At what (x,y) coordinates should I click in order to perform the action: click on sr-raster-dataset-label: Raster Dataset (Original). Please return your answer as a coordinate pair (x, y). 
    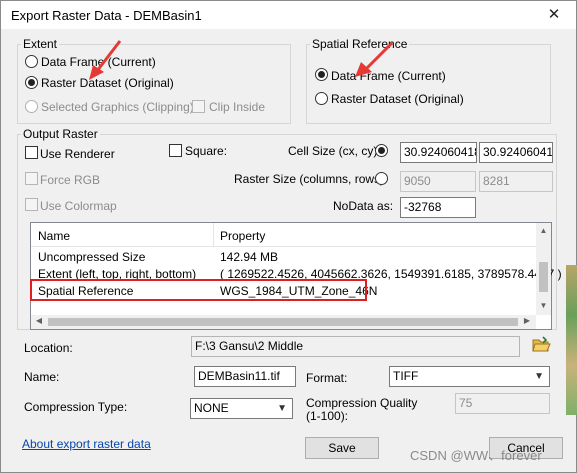
    Looking at the image, I should click on (397, 99).